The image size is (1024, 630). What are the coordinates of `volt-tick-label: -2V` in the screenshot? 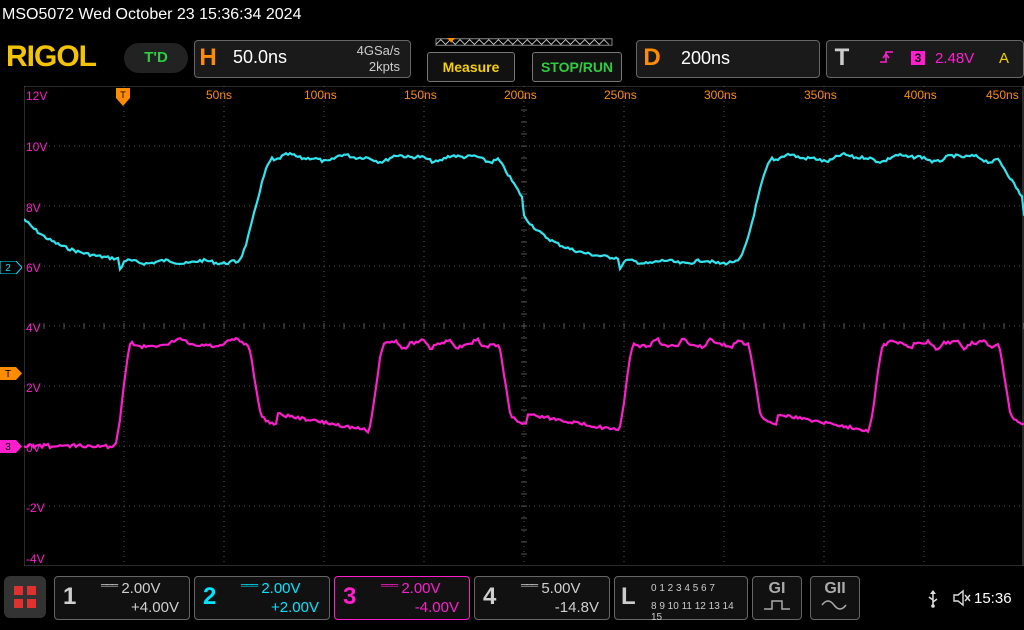 It's located at (35, 508).